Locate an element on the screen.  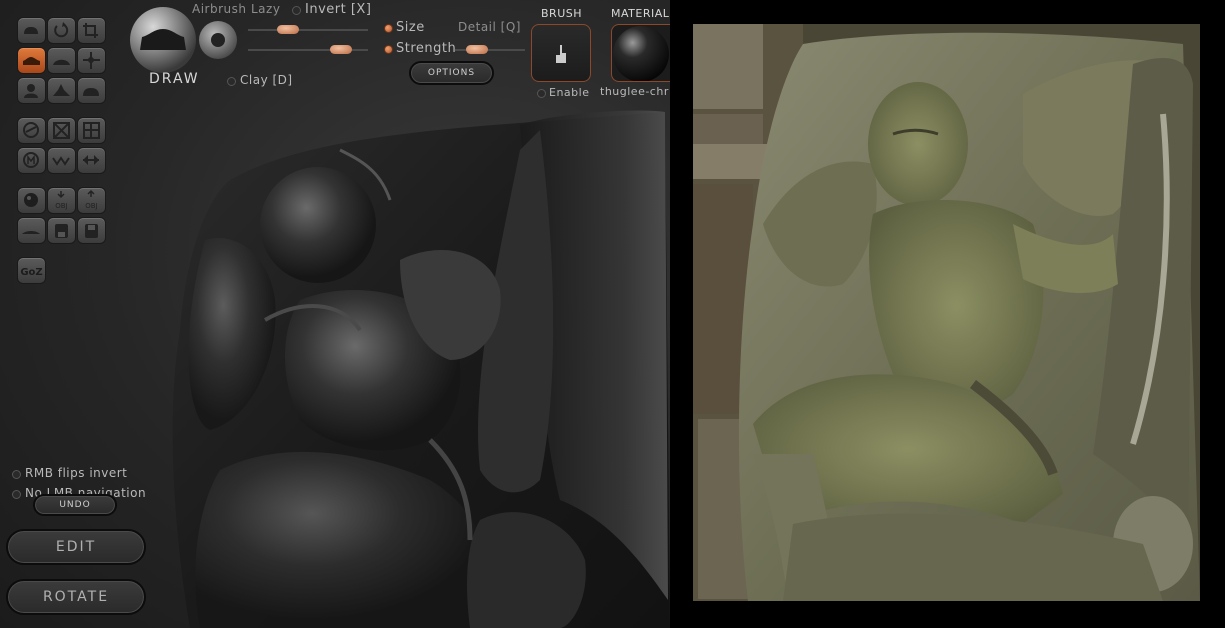
lazy-label: Lazy is located at coordinates (265, 9).